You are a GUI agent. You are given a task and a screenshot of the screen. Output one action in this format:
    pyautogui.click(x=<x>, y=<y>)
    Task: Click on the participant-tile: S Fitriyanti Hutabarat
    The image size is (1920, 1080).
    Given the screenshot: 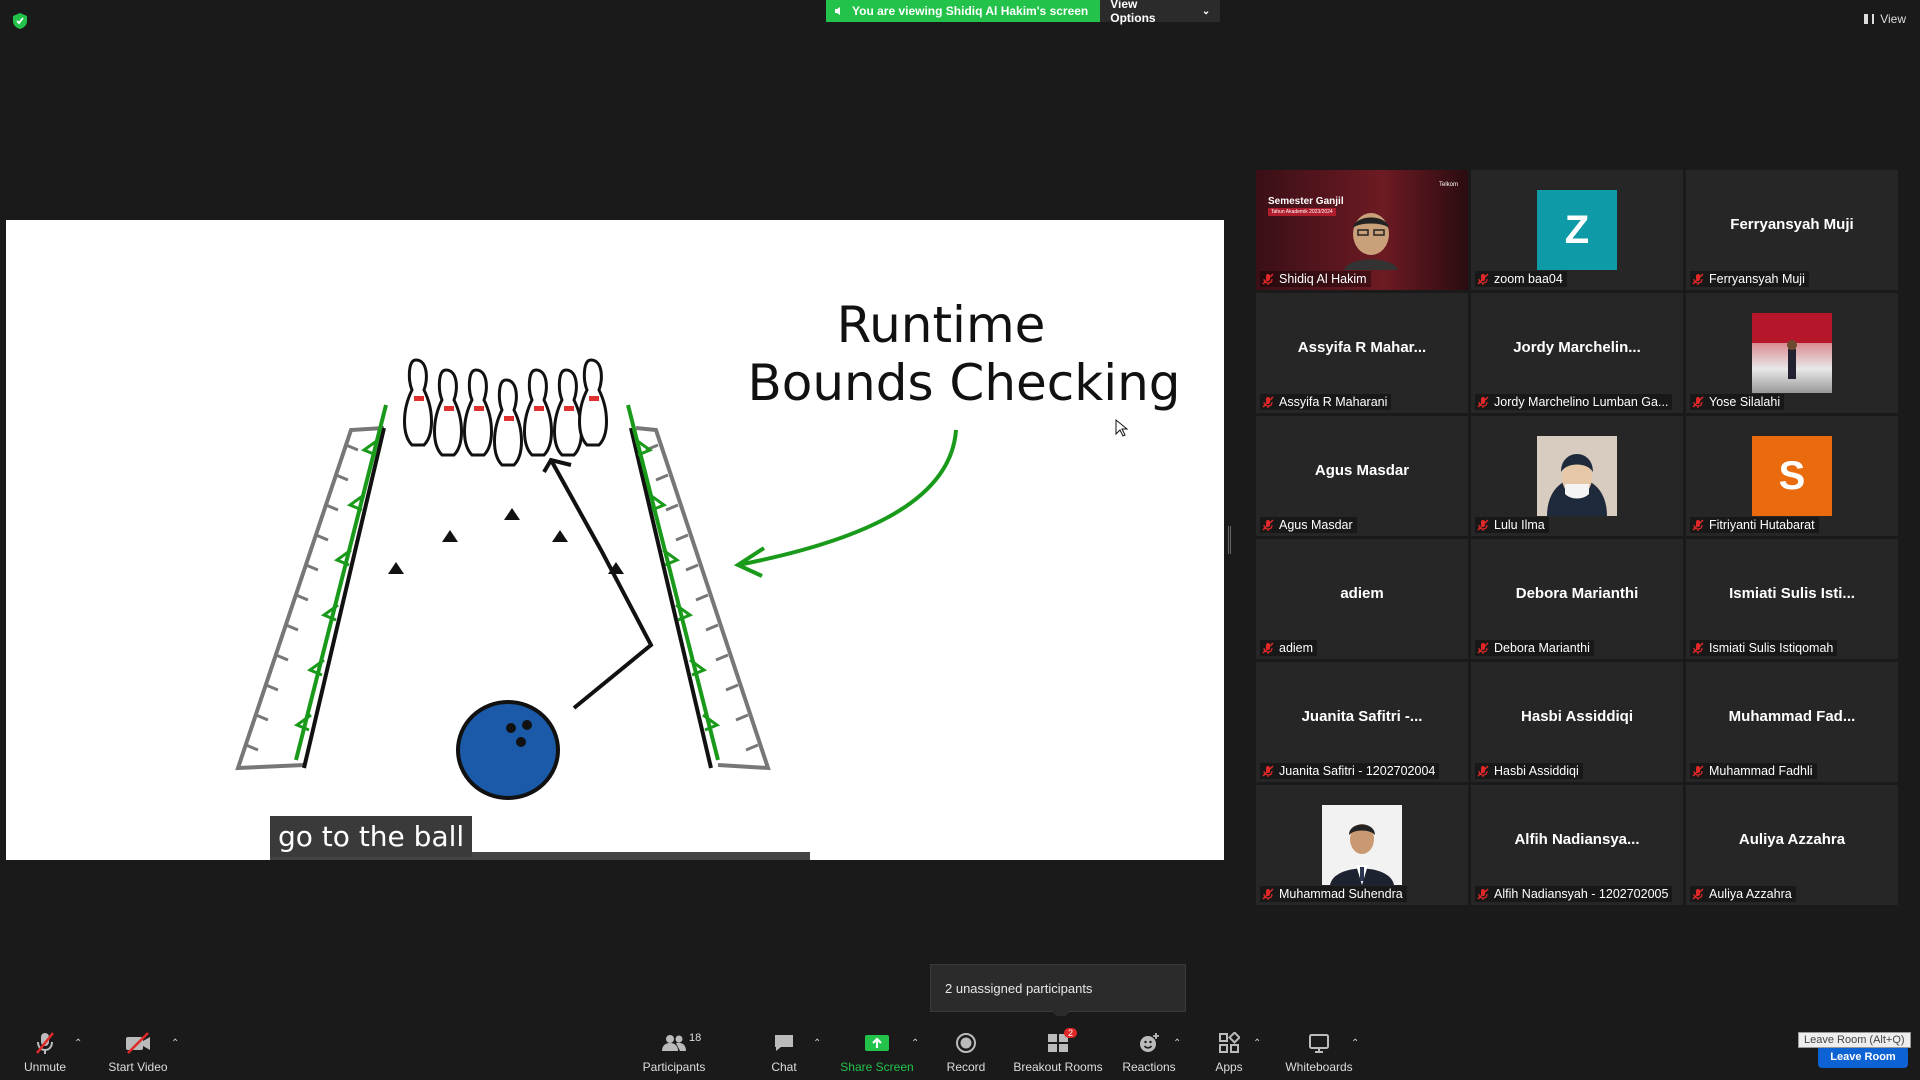 What is the action you would take?
    pyautogui.click(x=1792, y=476)
    